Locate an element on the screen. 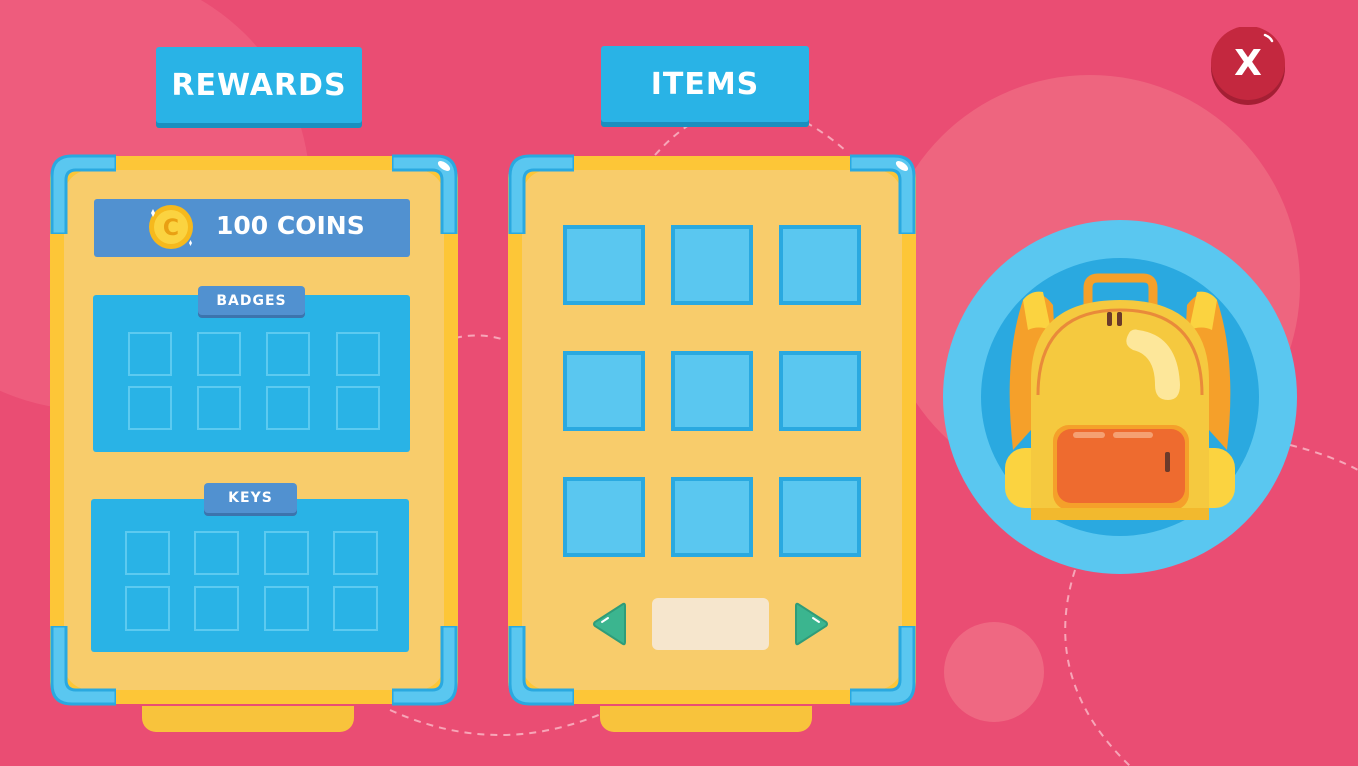 This screenshot has width=1358, height=766. arrow-left-icon is located at coordinates (609, 624).